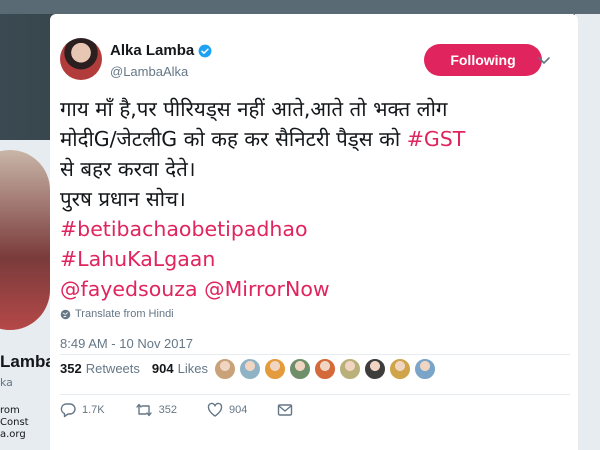 The height and width of the screenshot is (450, 600). I want to click on author-avatar, so click(81, 59).